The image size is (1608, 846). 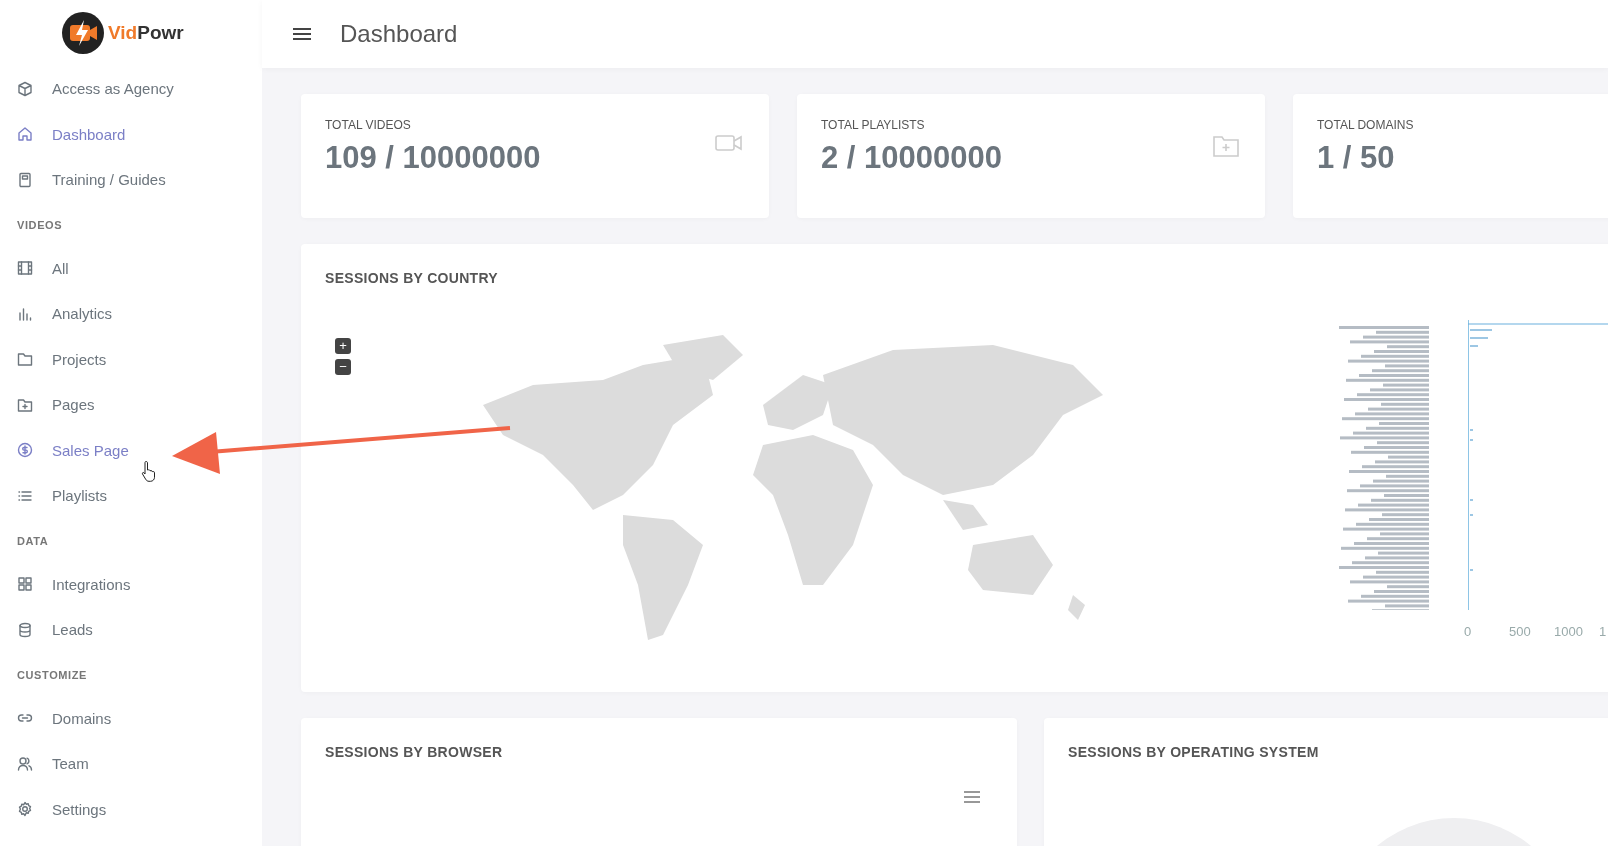 What do you see at coordinates (139, 809) in the screenshot?
I see `sidebar-item: Settings` at bounding box center [139, 809].